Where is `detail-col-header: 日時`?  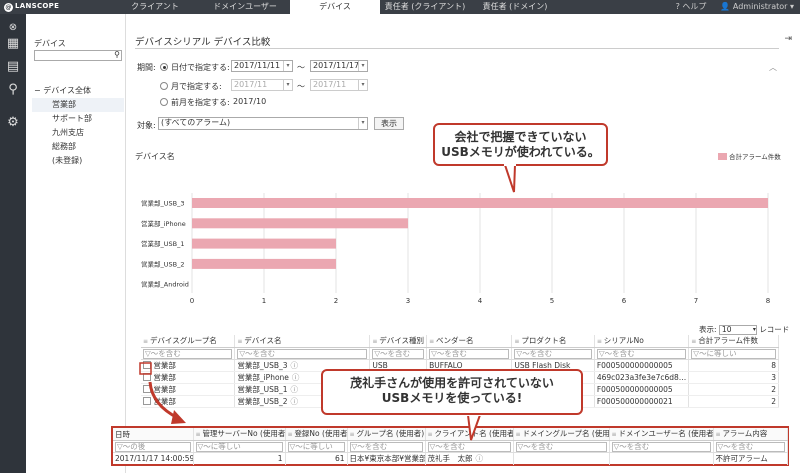 detail-col-header: 日時 is located at coordinates (153, 434).